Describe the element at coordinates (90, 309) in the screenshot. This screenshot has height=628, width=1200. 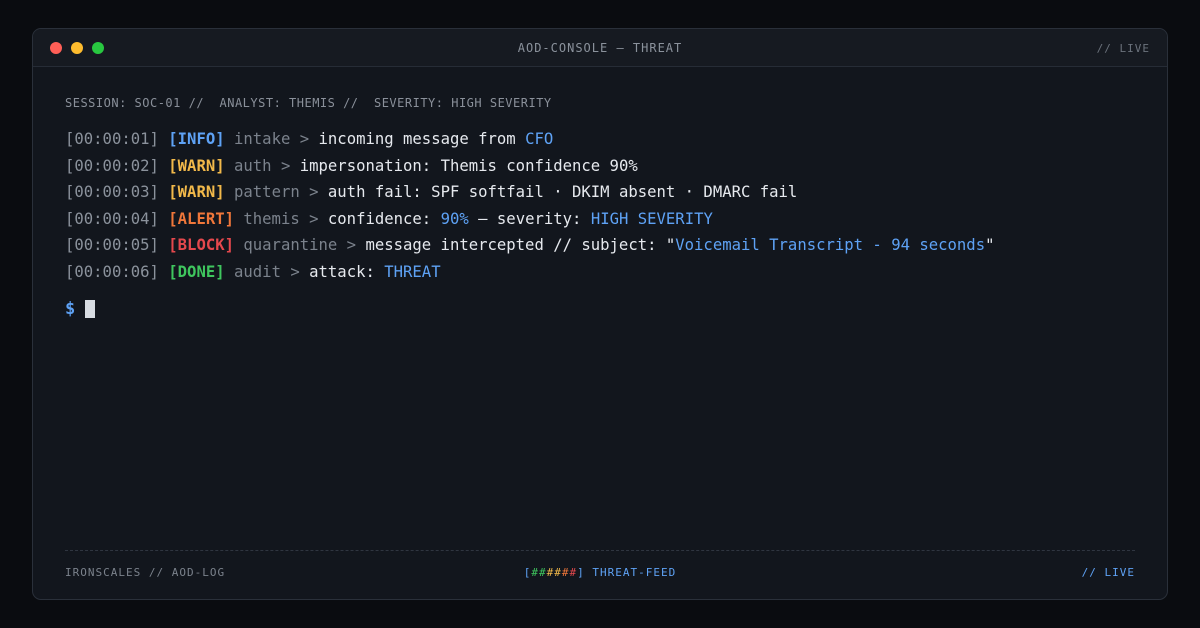
I see `text-cursor` at that location.